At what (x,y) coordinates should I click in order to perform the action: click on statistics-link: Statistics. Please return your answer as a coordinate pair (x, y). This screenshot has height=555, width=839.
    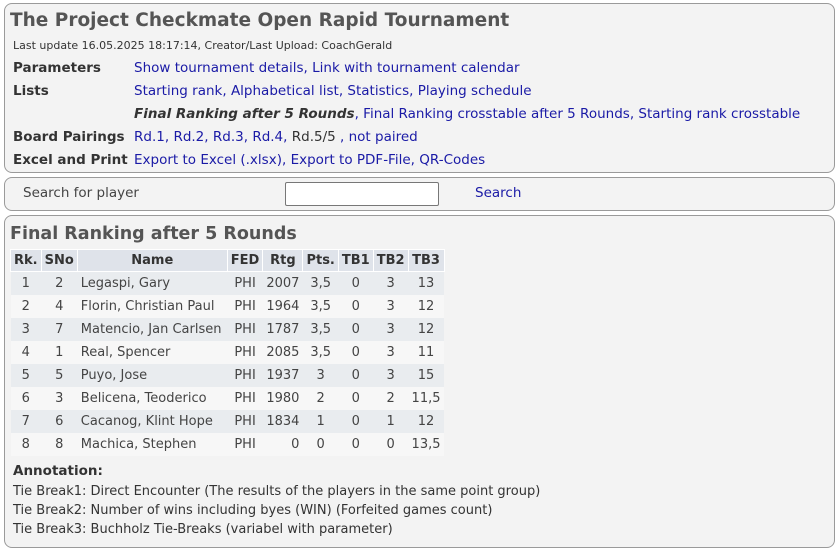
    Looking at the image, I should click on (378, 91).